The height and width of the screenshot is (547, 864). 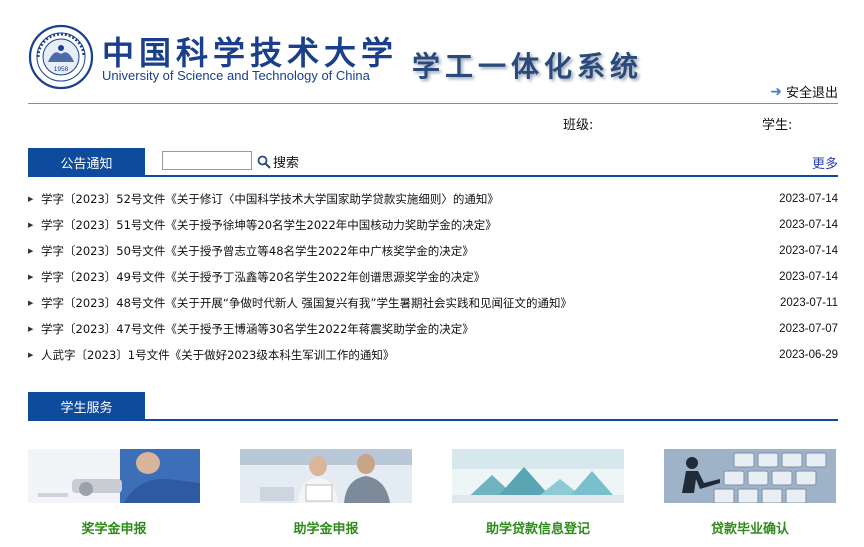 I want to click on search-icon, so click(x=264, y=162).